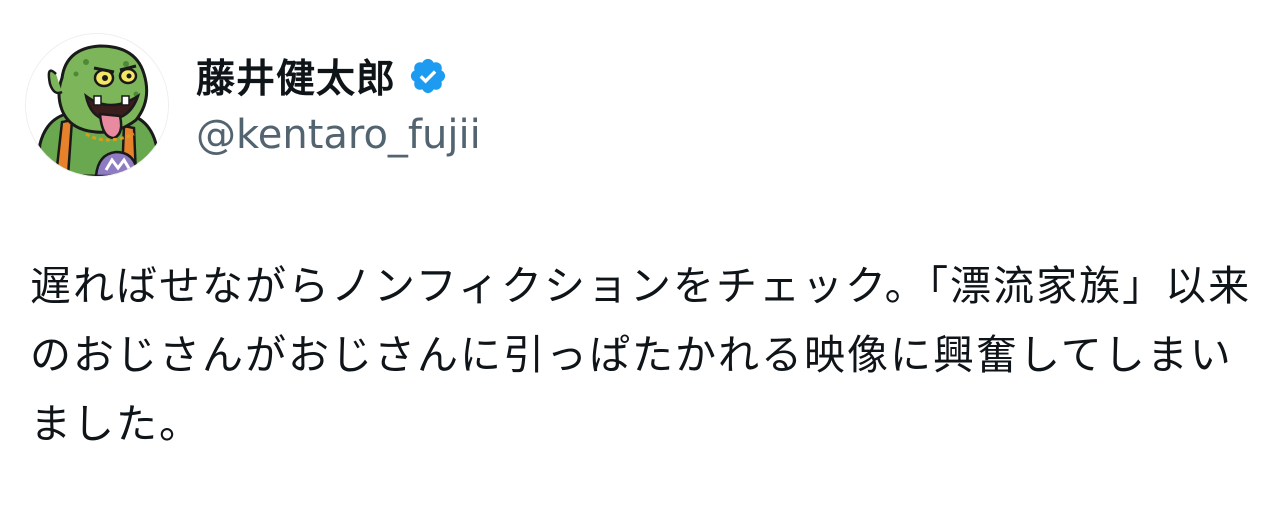  I want to click on author-name-row: 藤井健太郎, so click(322, 76).